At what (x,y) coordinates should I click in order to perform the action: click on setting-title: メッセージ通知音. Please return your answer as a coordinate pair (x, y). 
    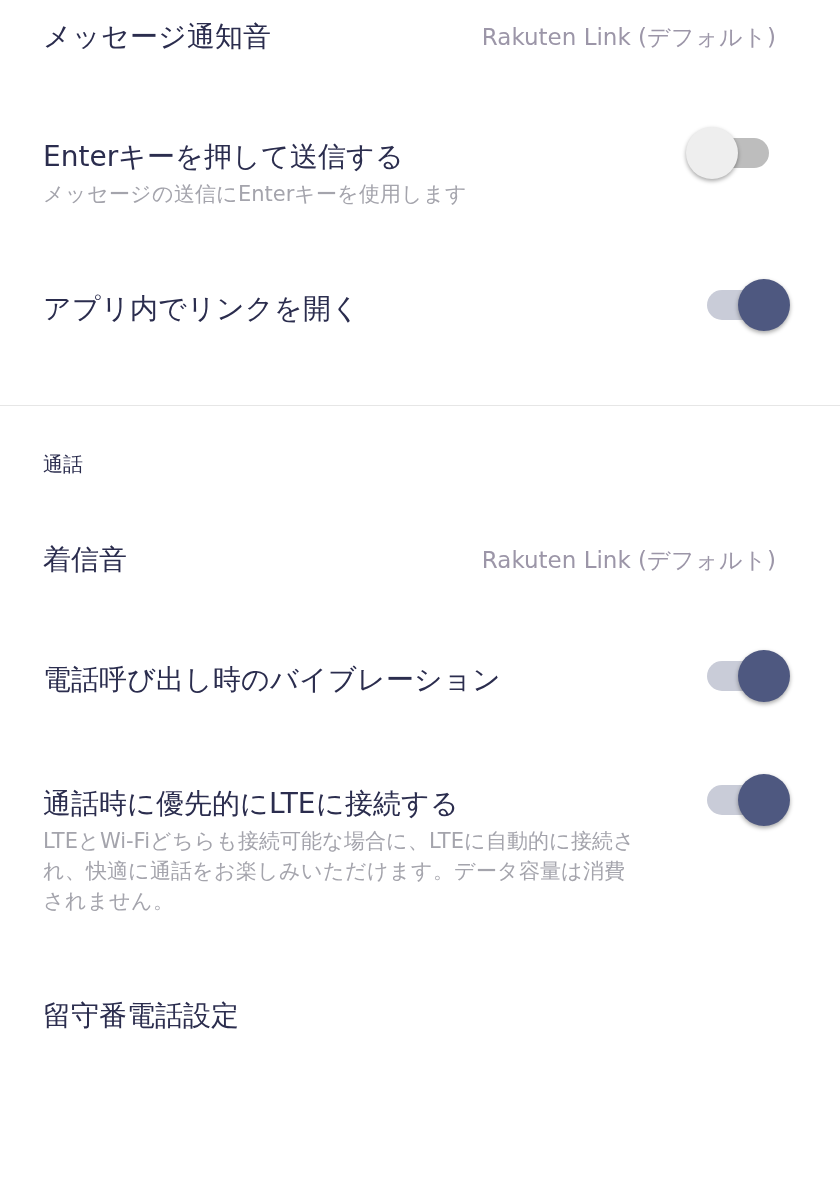
    Looking at the image, I should click on (157, 37).